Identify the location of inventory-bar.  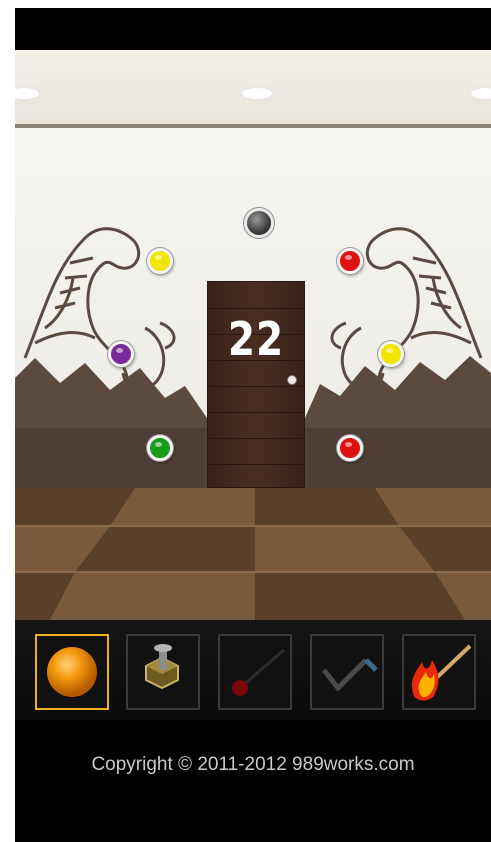
(253, 670).